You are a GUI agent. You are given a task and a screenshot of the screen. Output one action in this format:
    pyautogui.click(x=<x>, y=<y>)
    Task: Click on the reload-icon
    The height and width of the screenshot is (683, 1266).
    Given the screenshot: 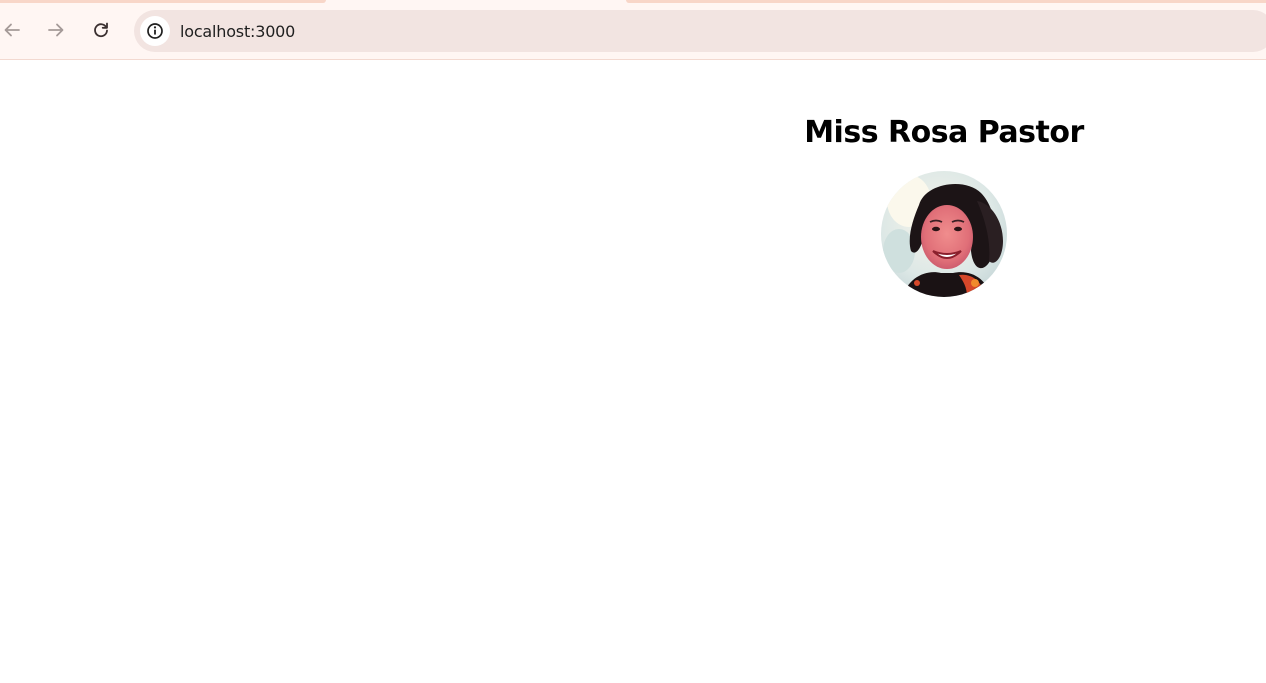 What is the action you would take?
    pyautogui.click(x=101, y=30)
    